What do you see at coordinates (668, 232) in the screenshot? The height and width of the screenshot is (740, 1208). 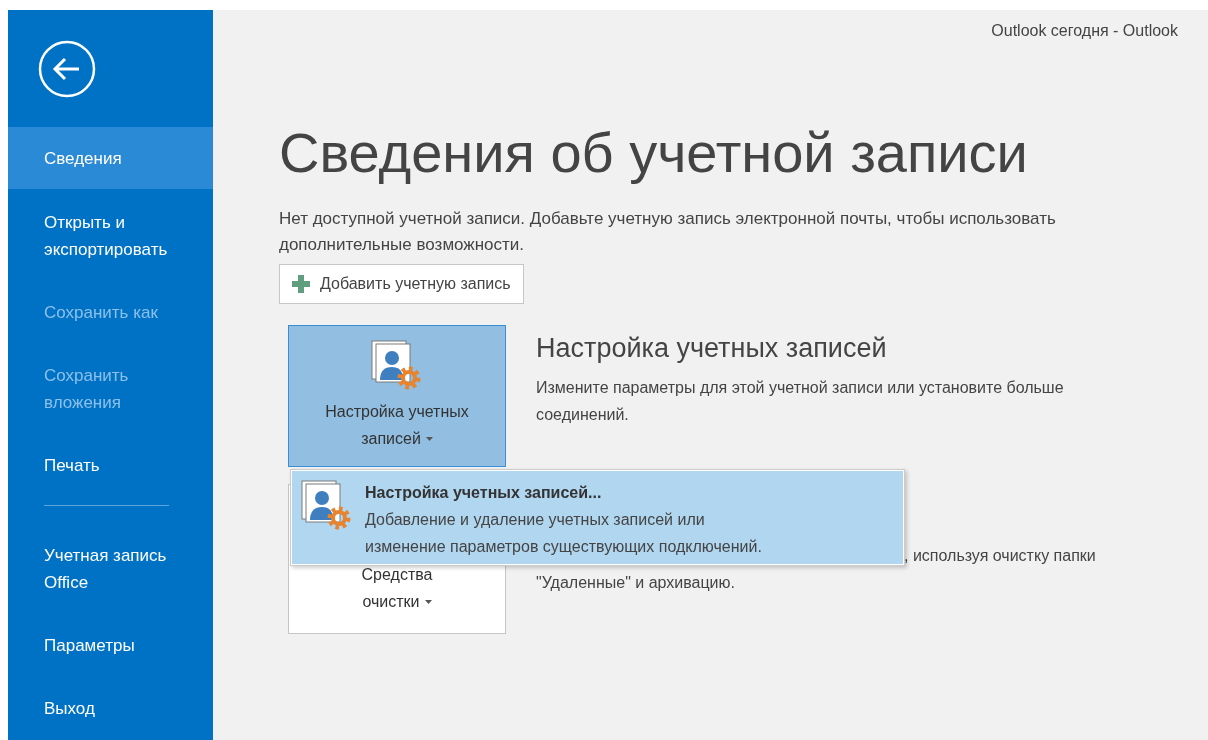 I see `notice-text: Нет доступной учетной записи. Добавьте учетную запись электронной почты, чтобы использовать дополнительные возможности.` at bounding box center [668, 232].